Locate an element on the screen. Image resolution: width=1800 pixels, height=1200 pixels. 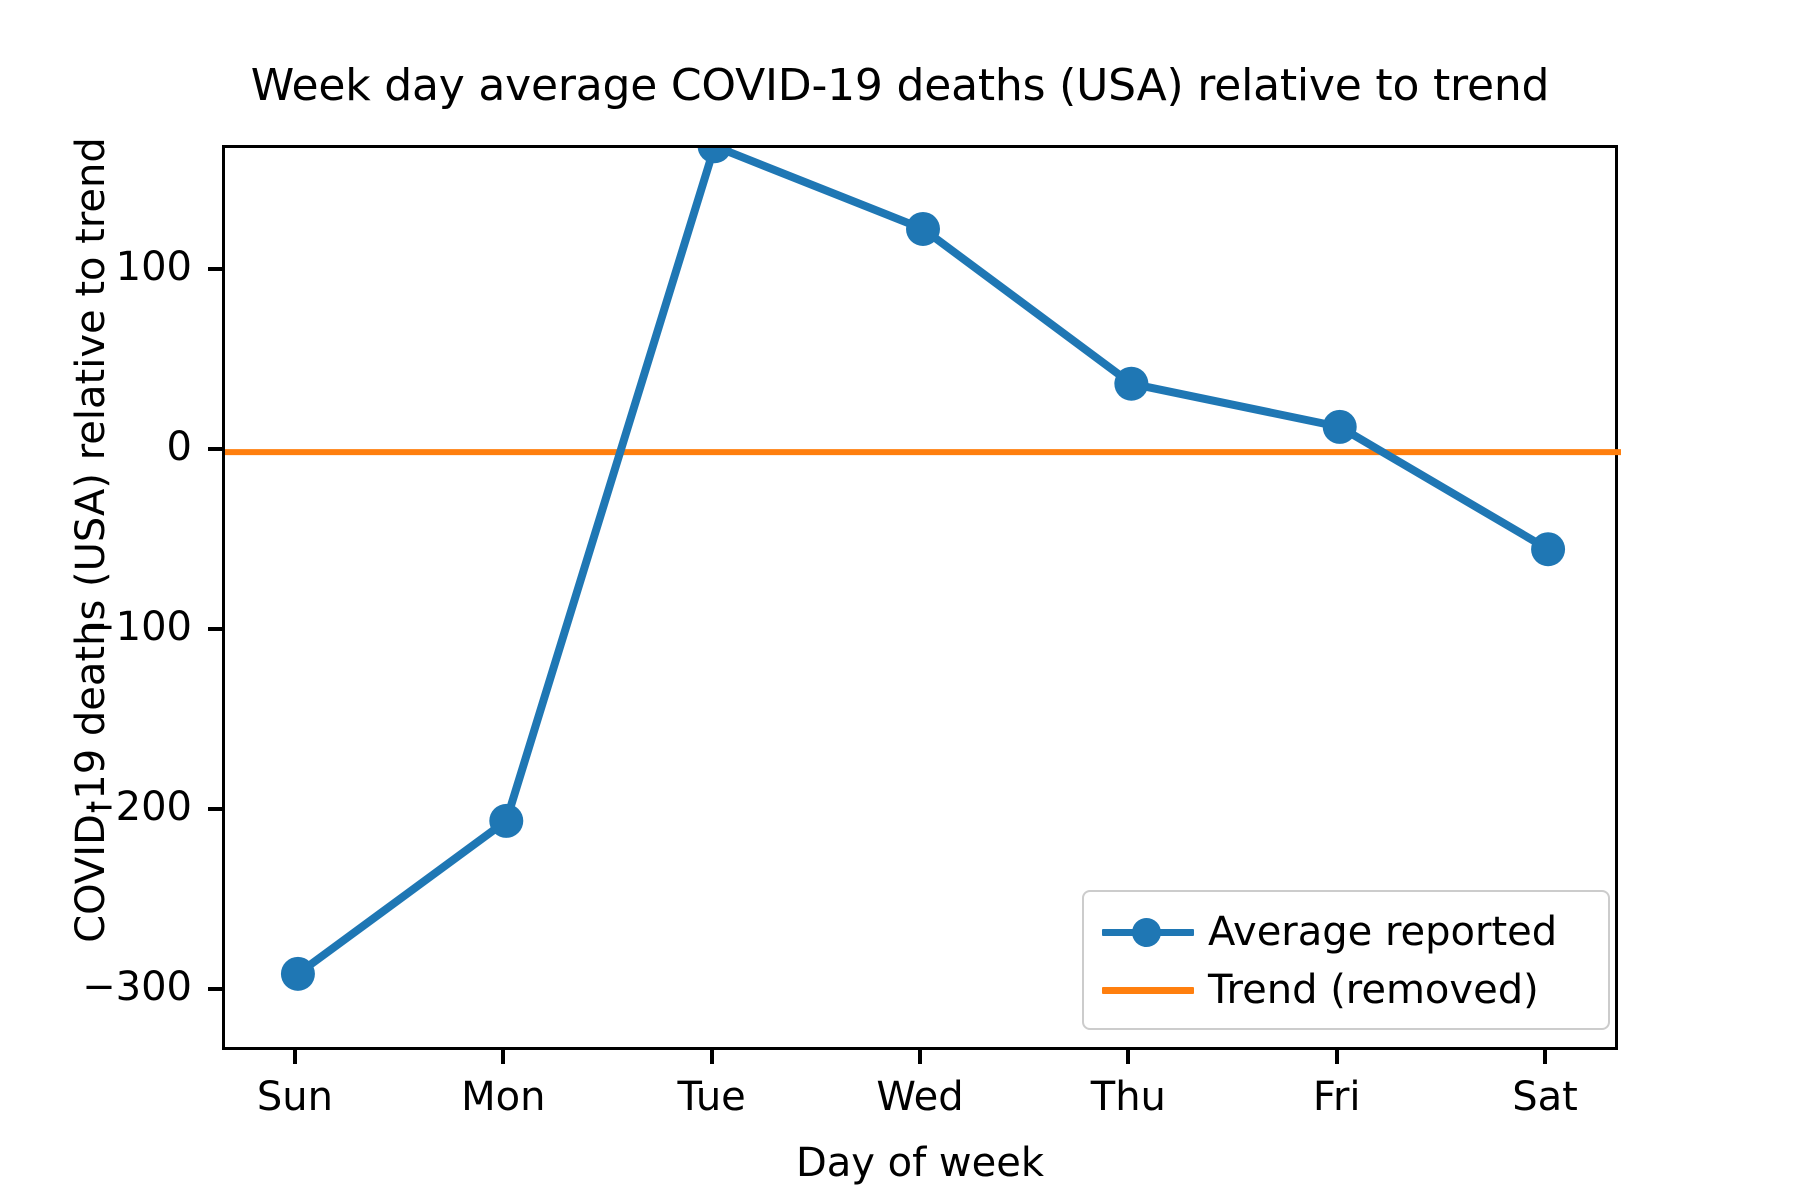
x-axis-label: Day of week is located at coordinates (920, 1163).